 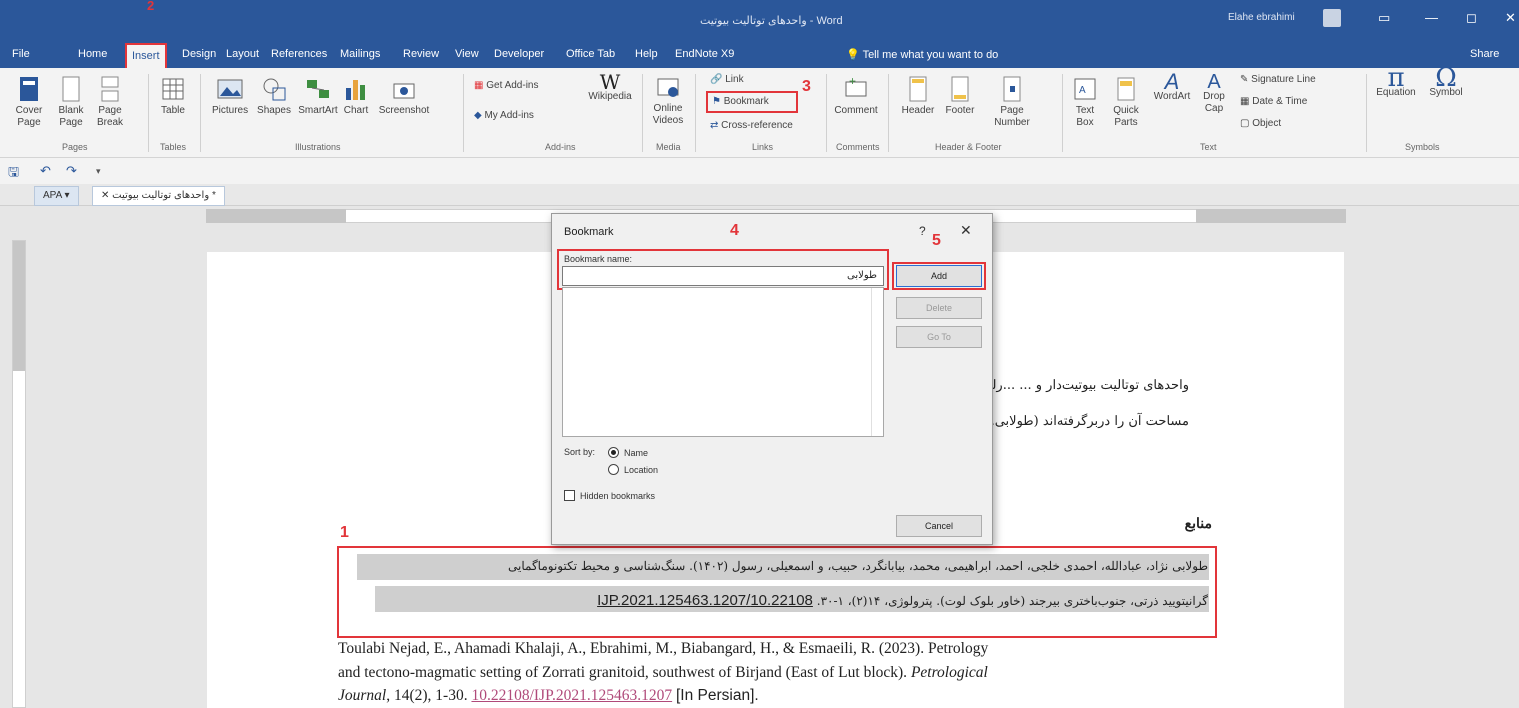 I want to click on delete-button: Delete, so click(x=939, y=308).